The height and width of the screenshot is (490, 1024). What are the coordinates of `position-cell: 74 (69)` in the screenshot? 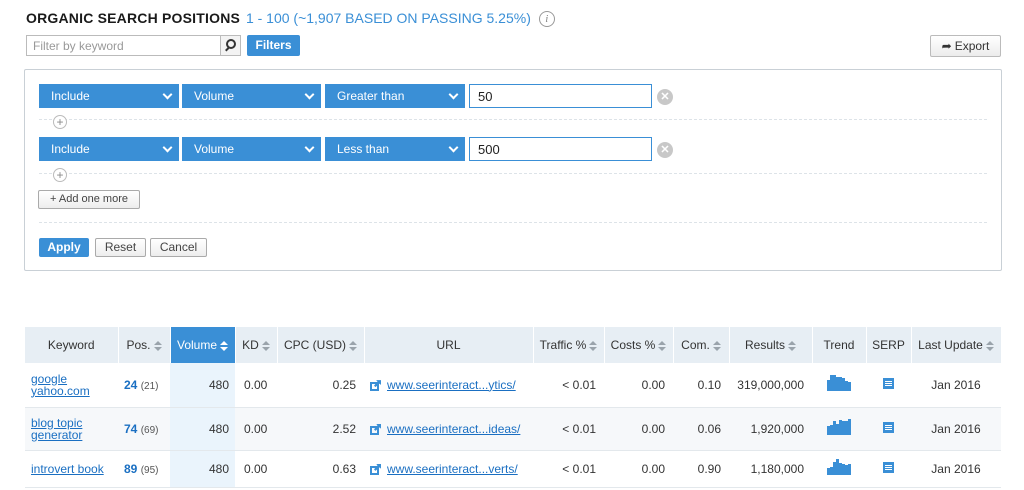 It's located at (144, 429).